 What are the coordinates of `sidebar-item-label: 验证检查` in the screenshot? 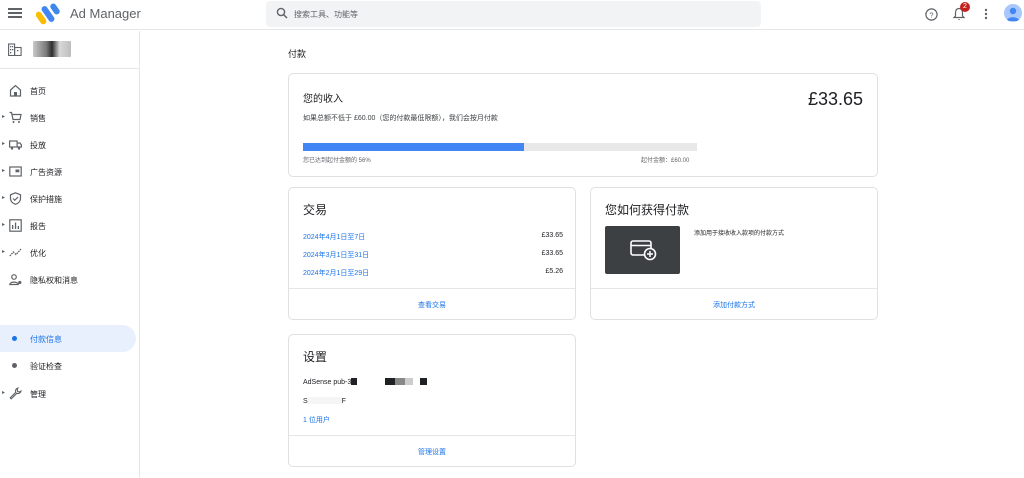 It's located at (46, 366).